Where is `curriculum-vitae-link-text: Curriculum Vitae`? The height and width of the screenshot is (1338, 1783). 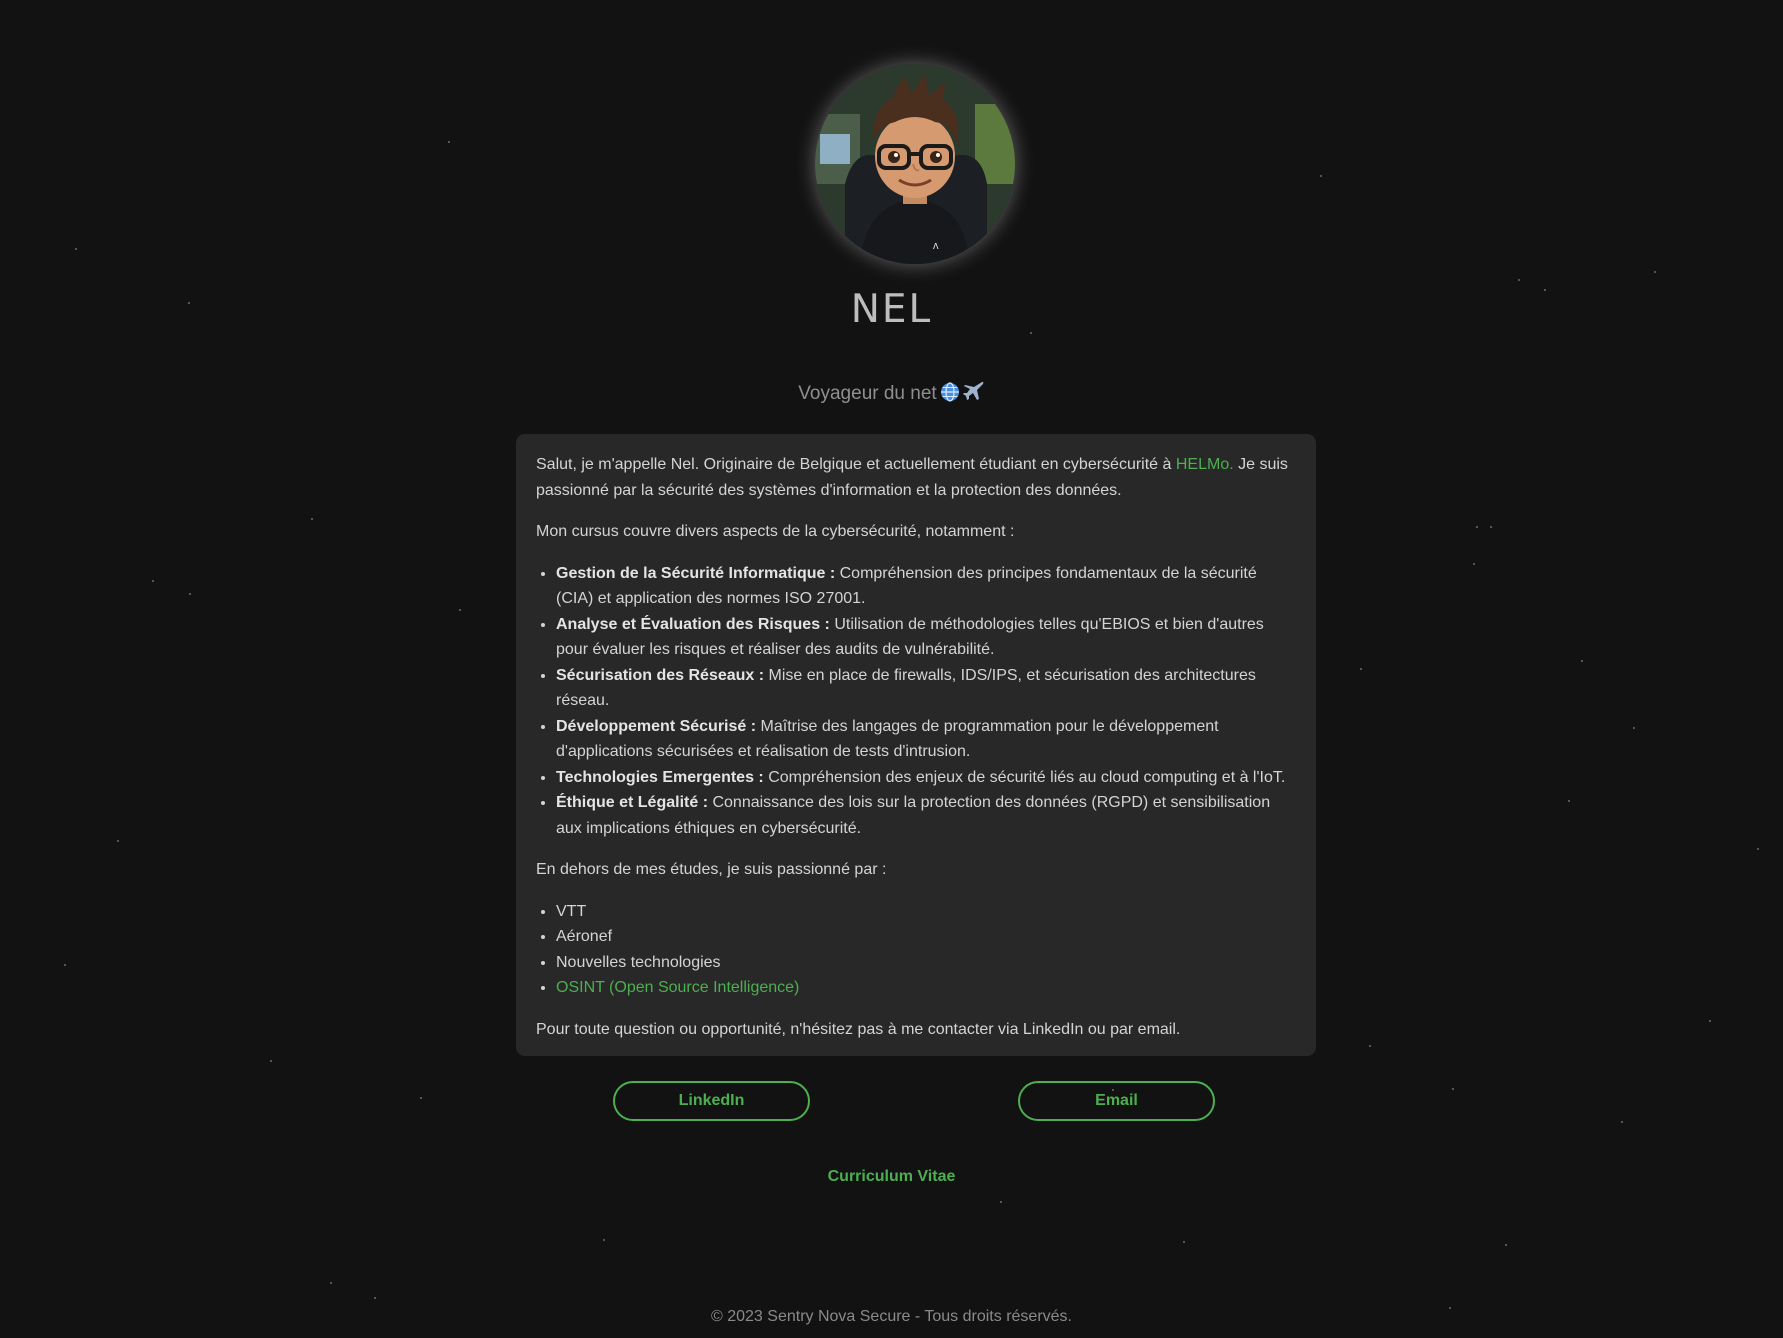 curriculum-vitae-link-text: Curriculum Vitae is located at coordinates (892, 1176).